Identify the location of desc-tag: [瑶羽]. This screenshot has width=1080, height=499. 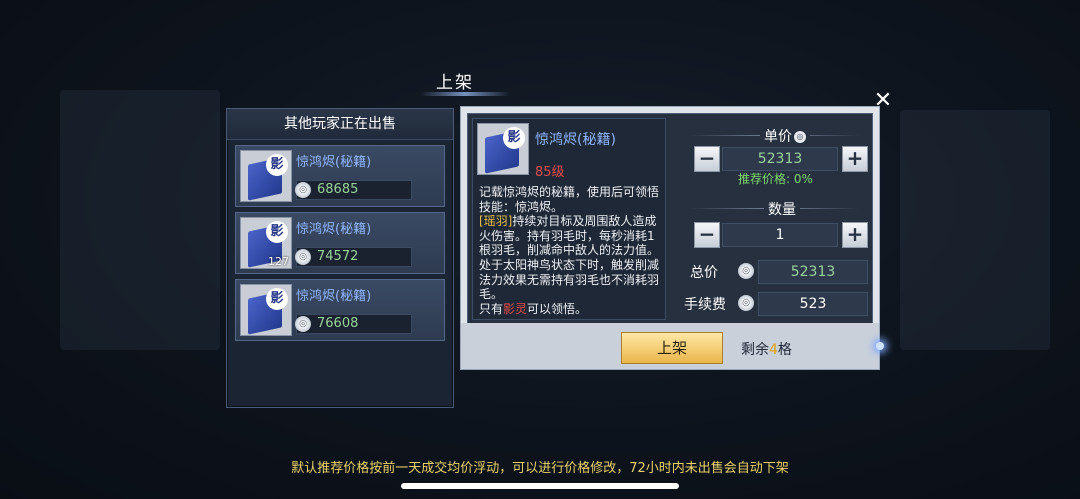
(496, 221).